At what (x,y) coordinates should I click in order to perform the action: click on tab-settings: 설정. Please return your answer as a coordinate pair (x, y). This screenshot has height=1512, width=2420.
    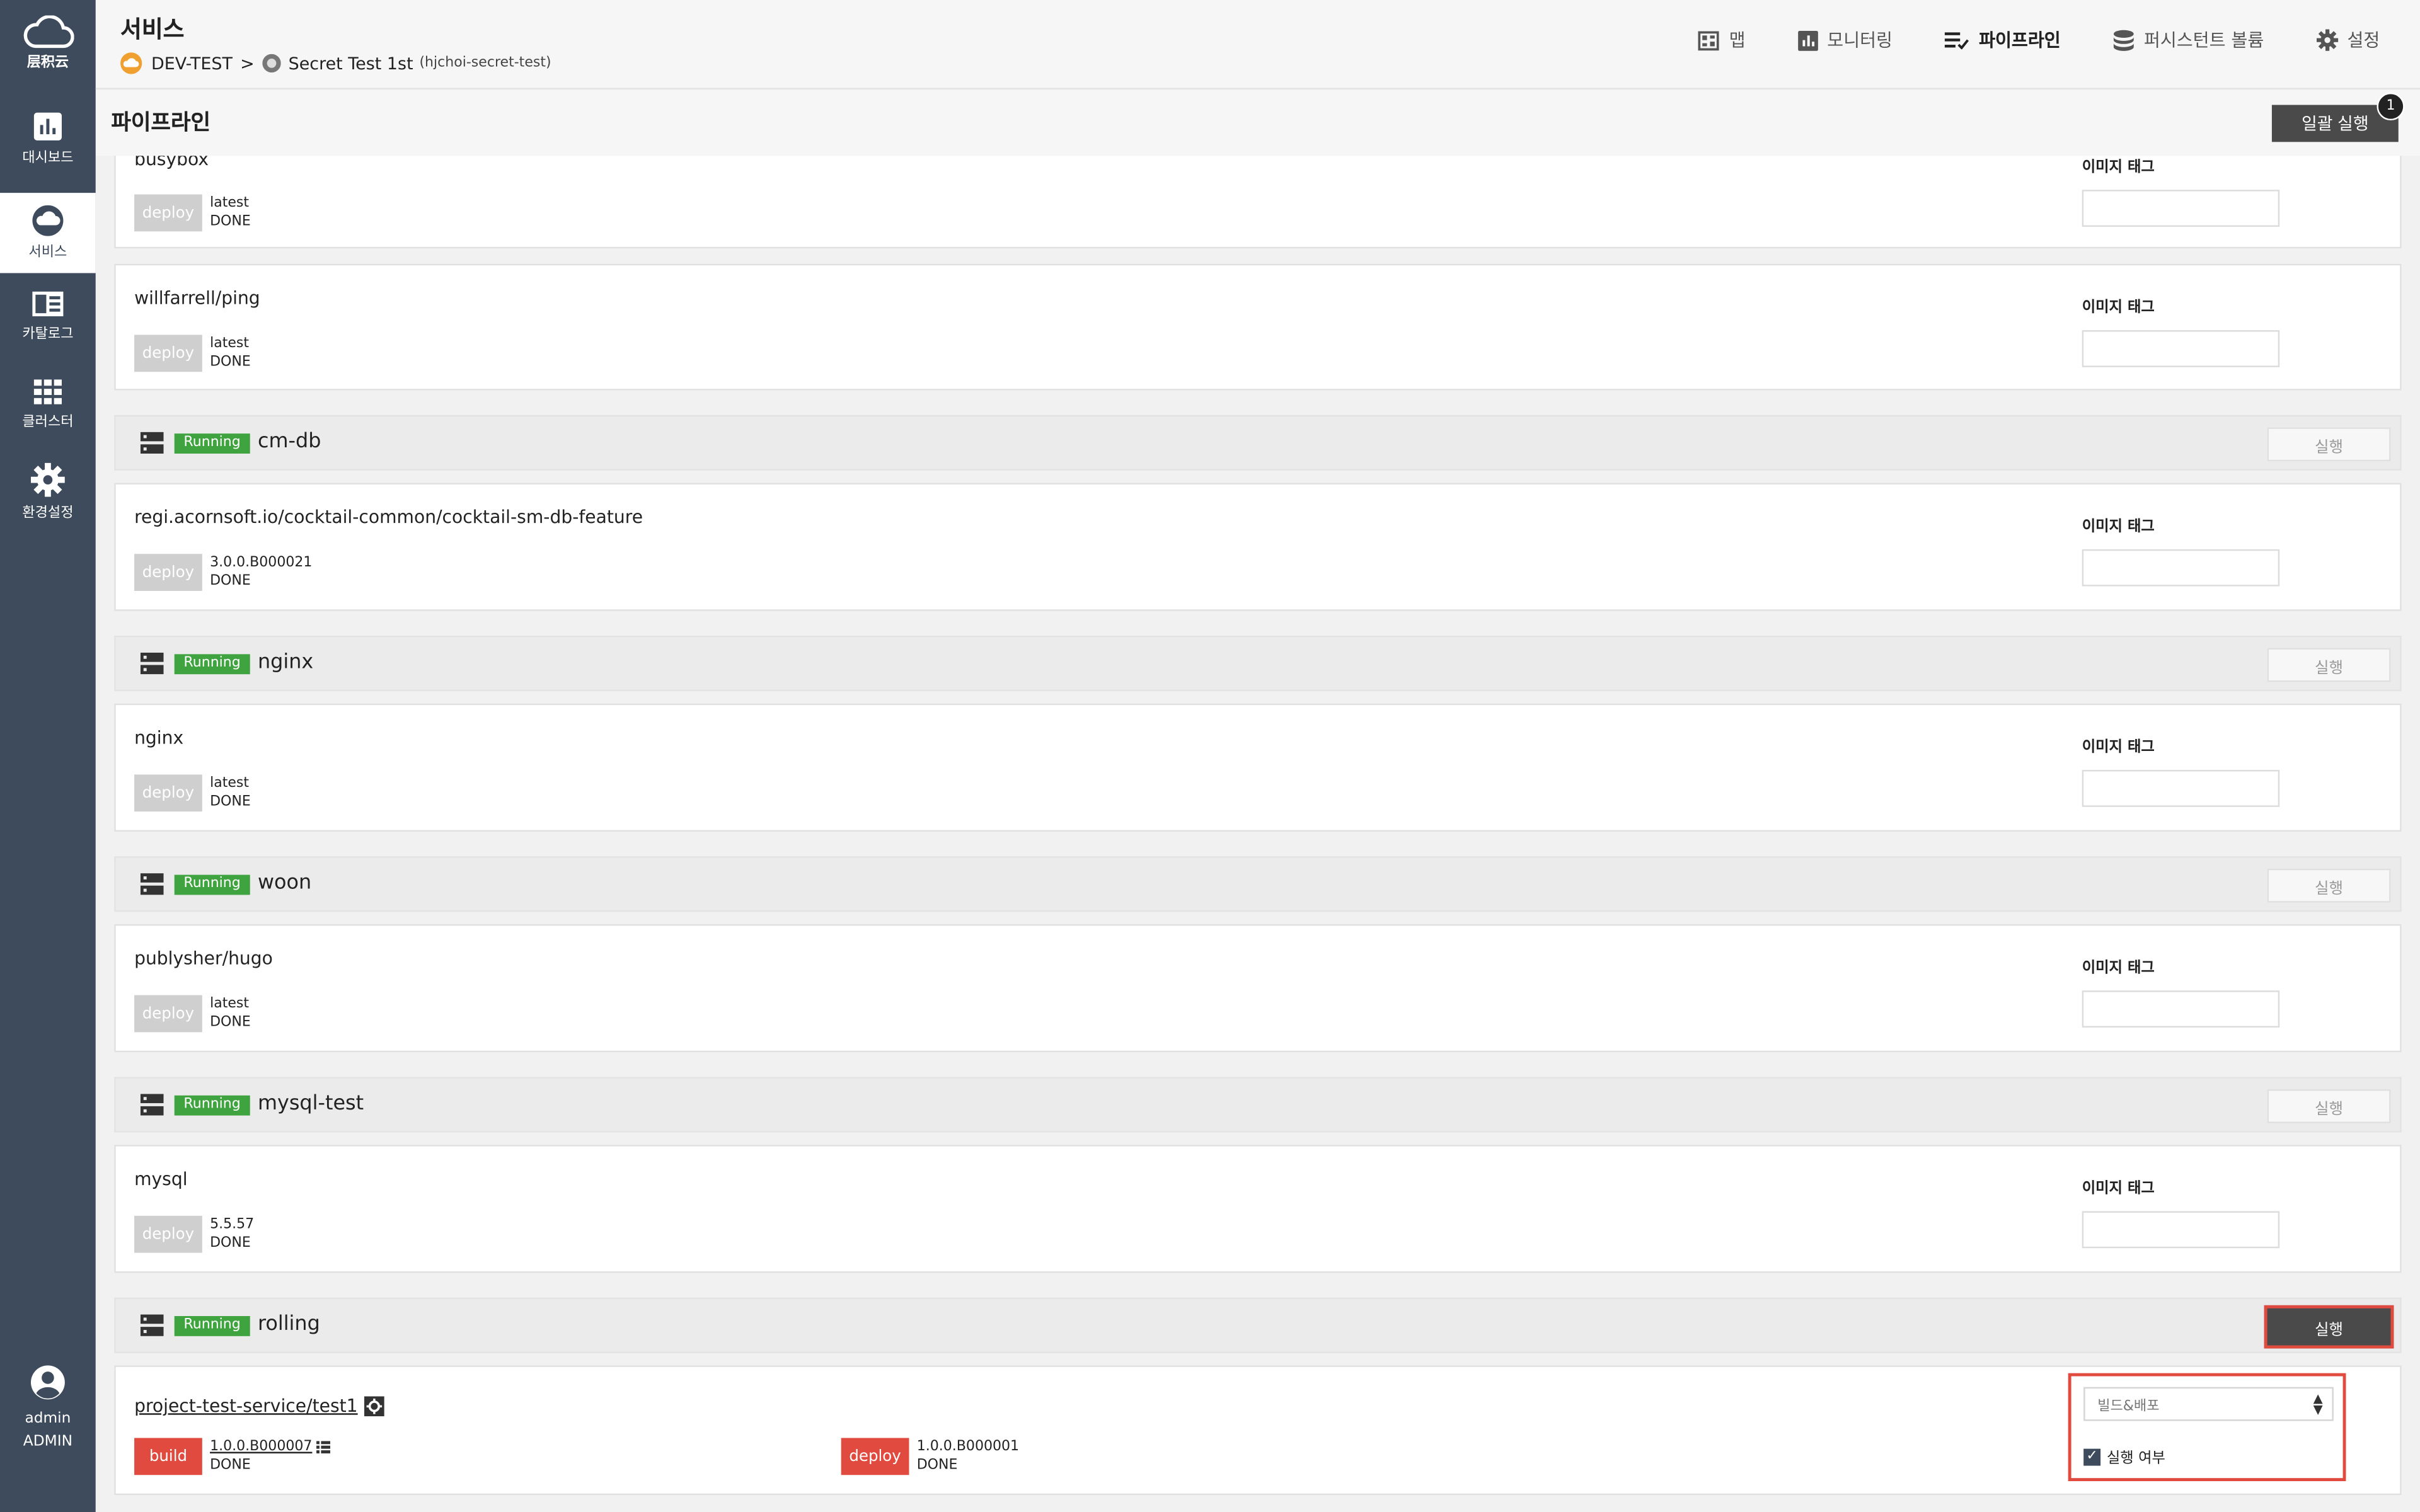
    Looking at the image, I should click on (2348, 40).